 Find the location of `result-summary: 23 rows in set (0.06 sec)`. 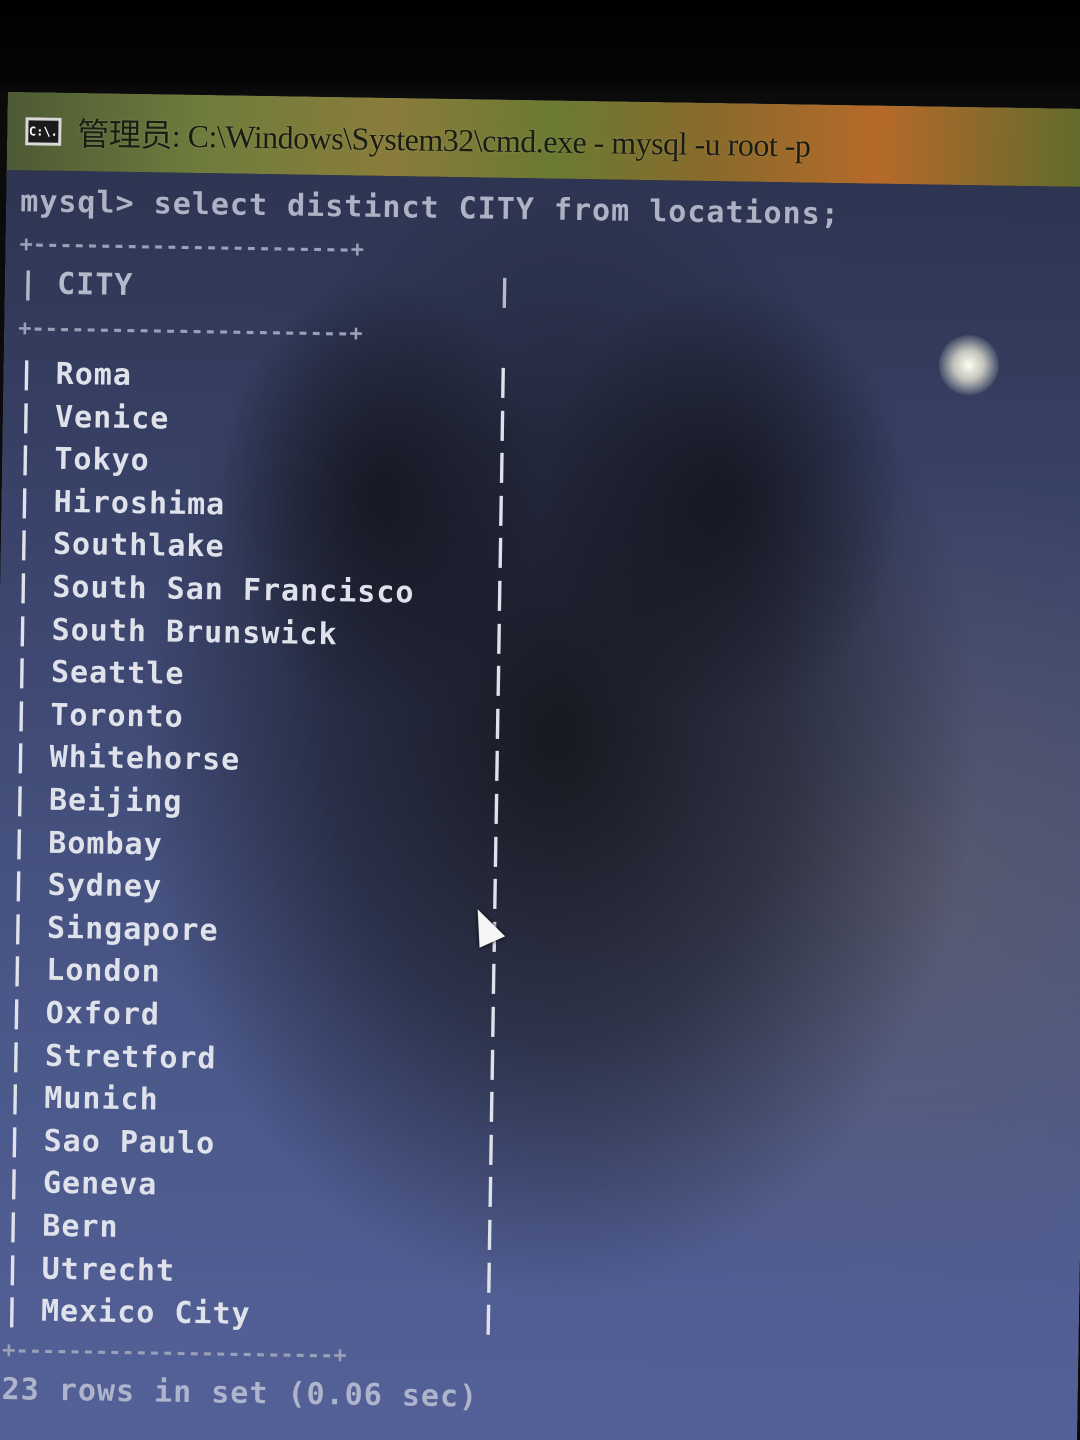

result-summary: 23 rows in set (0.06 sec) is located at coordinates (240, 1393).